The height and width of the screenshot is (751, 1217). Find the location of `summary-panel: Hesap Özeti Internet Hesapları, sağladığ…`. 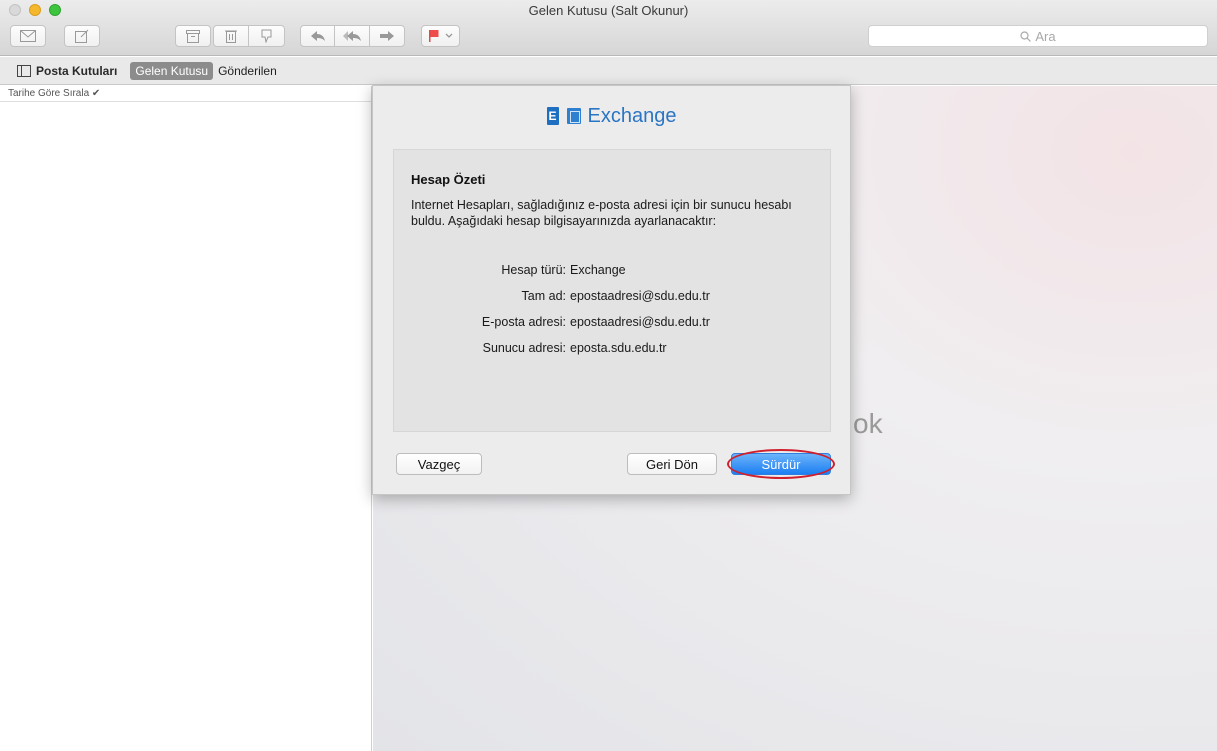

summary-panel: Hesap Özeti Internet Hesapları, sağladığ… is located at coordinates (612, 290).